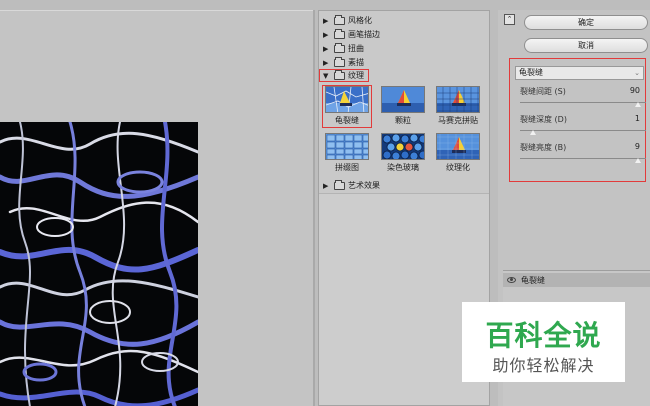  I want to click on thumb-craquelure, so click(347, 99).